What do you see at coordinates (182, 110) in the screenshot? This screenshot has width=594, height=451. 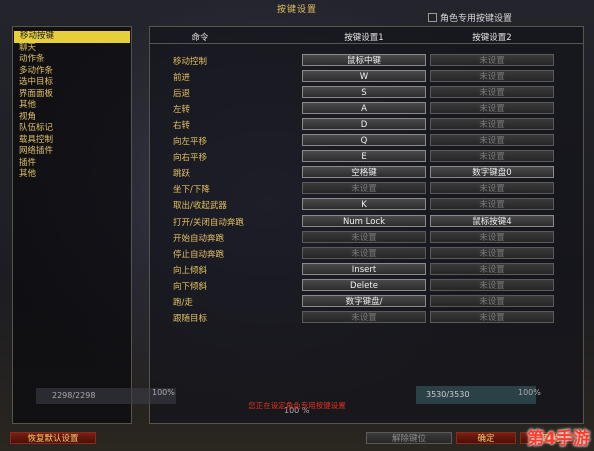 I see `command-label: 左转` at bounding box center [182, 110].